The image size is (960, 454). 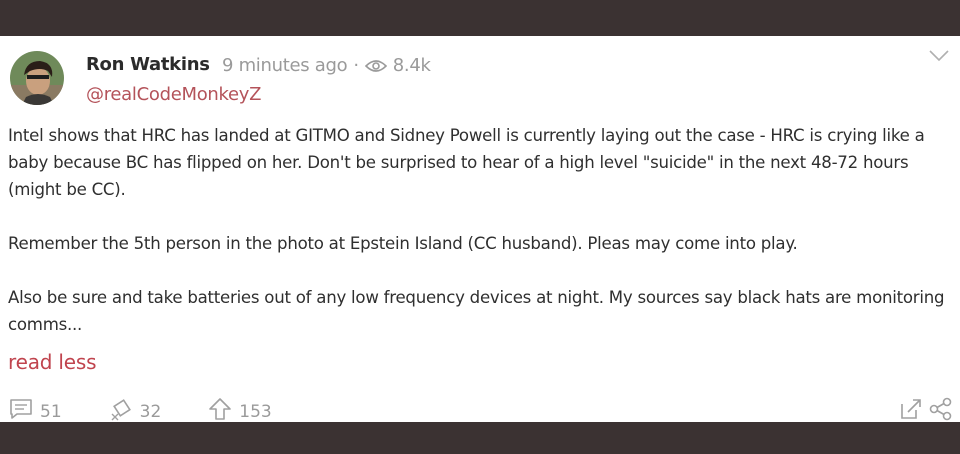 I want to click on comment-icon, so click(x=21, y=411).